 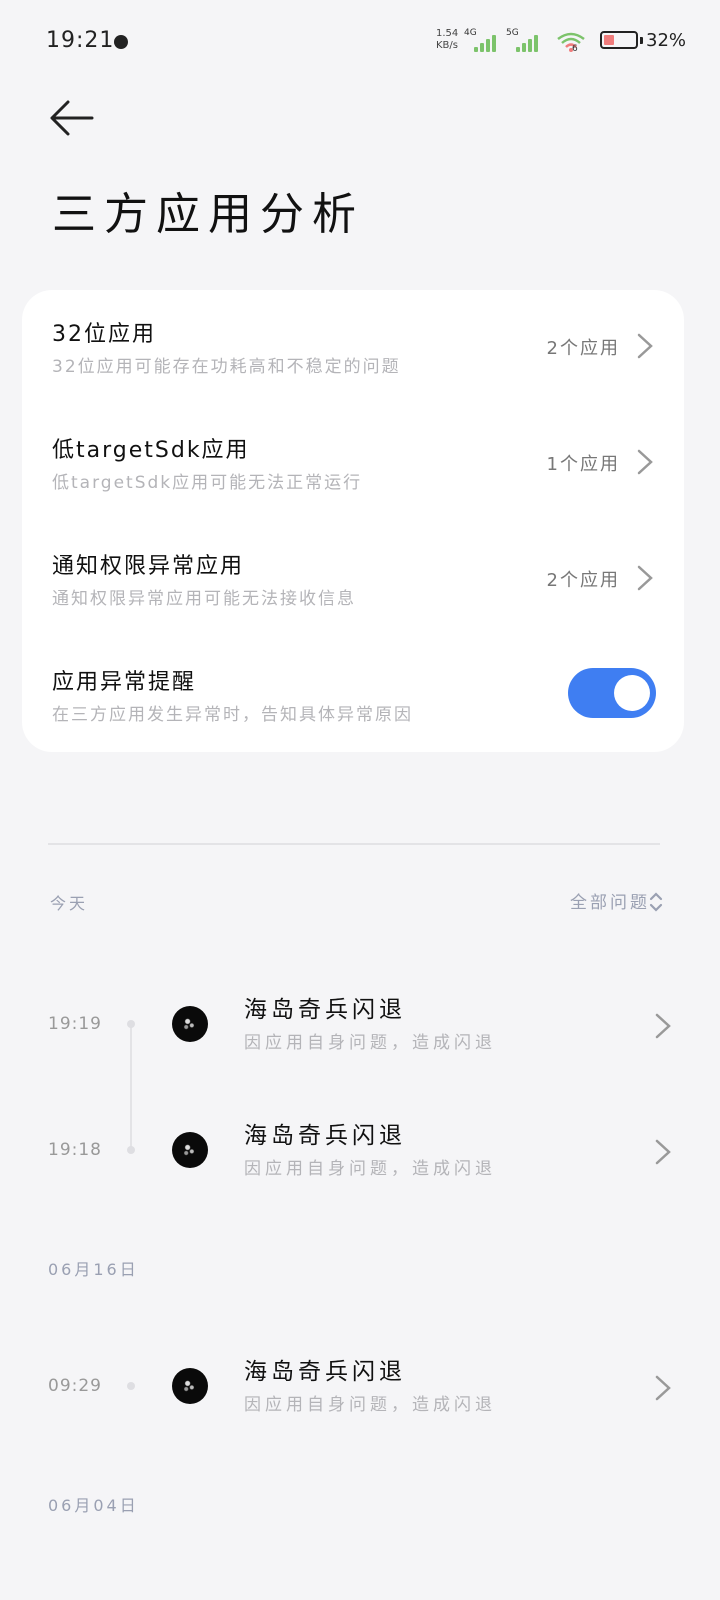 What do you see at coordinates (75, 1150) in the screenshot?
I see `event-time: 19:18` at bounding box center [75, 1150].